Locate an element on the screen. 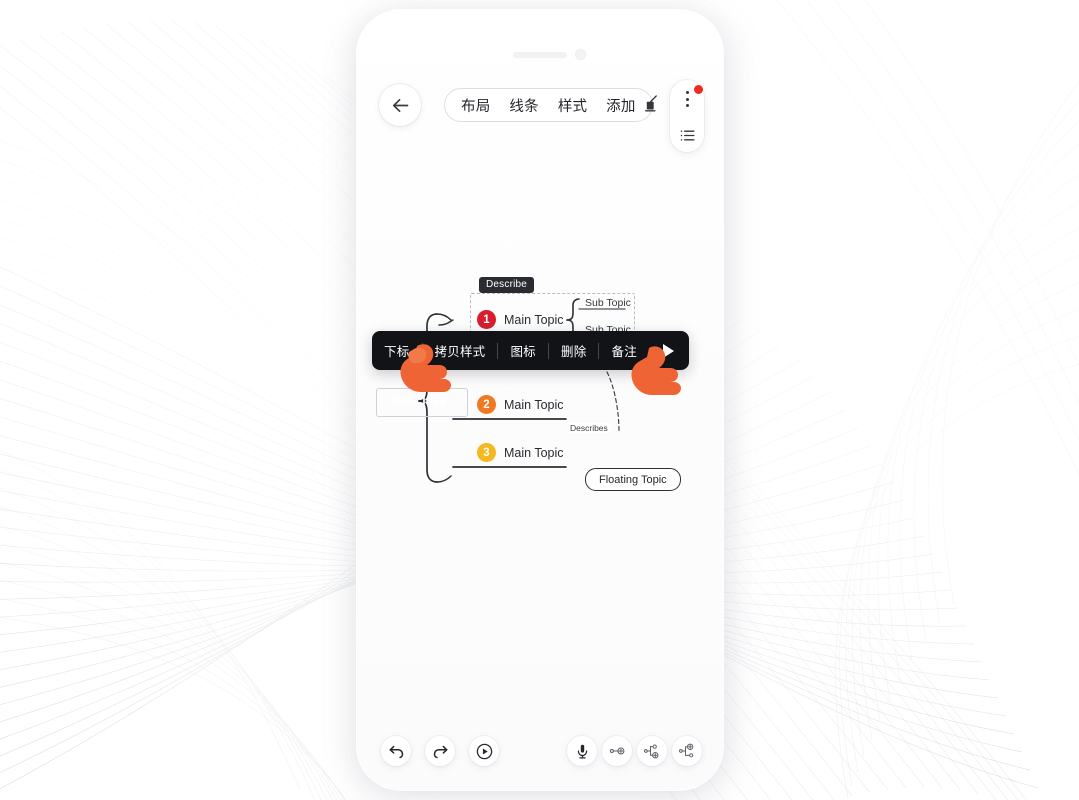 This screenshot has width=1079, height=800. menu-item-line: 线条 is located at coordinates (523, 105).